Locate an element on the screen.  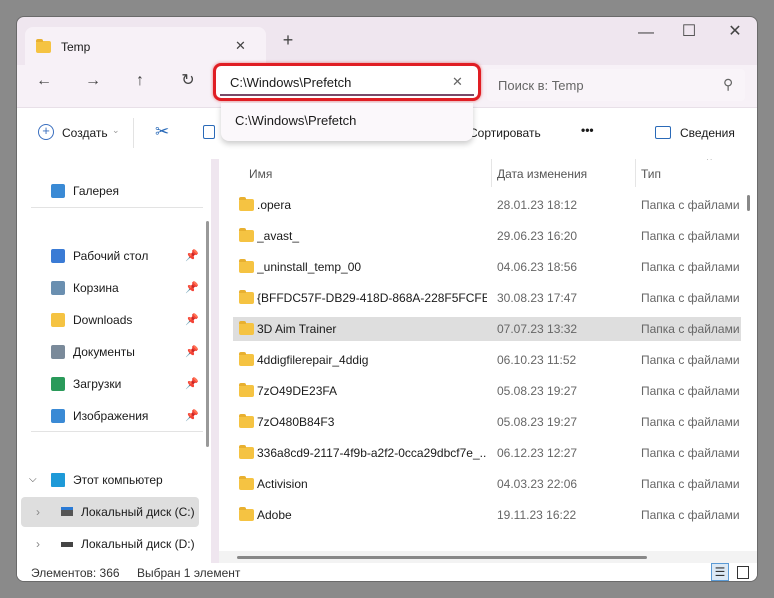
up-button: ↑ is located at coordinates (140, 81).